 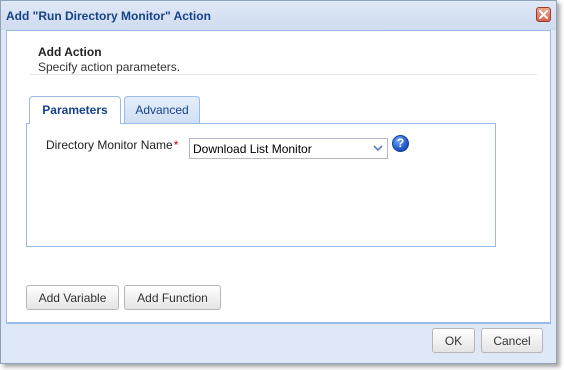 What do you see at coordinates (162, 109) in the screenshot?
I see `tab-advanced: Advanced` at bounding box center [162, 109].